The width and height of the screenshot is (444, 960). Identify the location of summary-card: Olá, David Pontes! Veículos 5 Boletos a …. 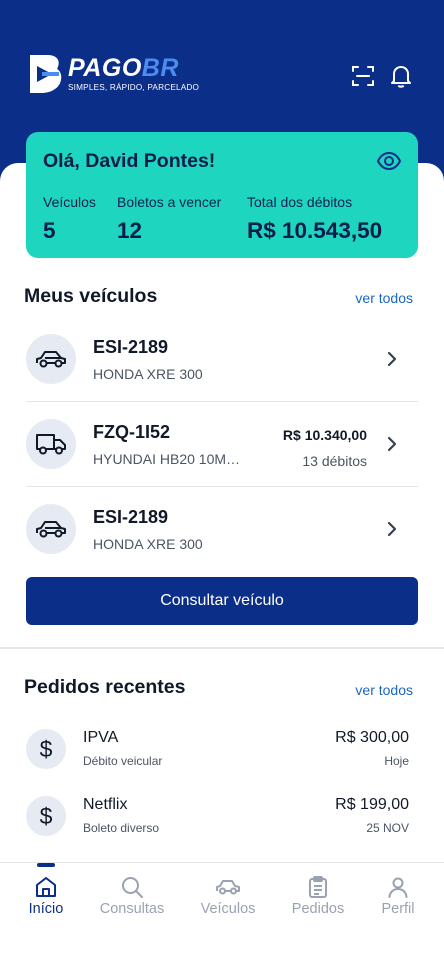
(222, 195).